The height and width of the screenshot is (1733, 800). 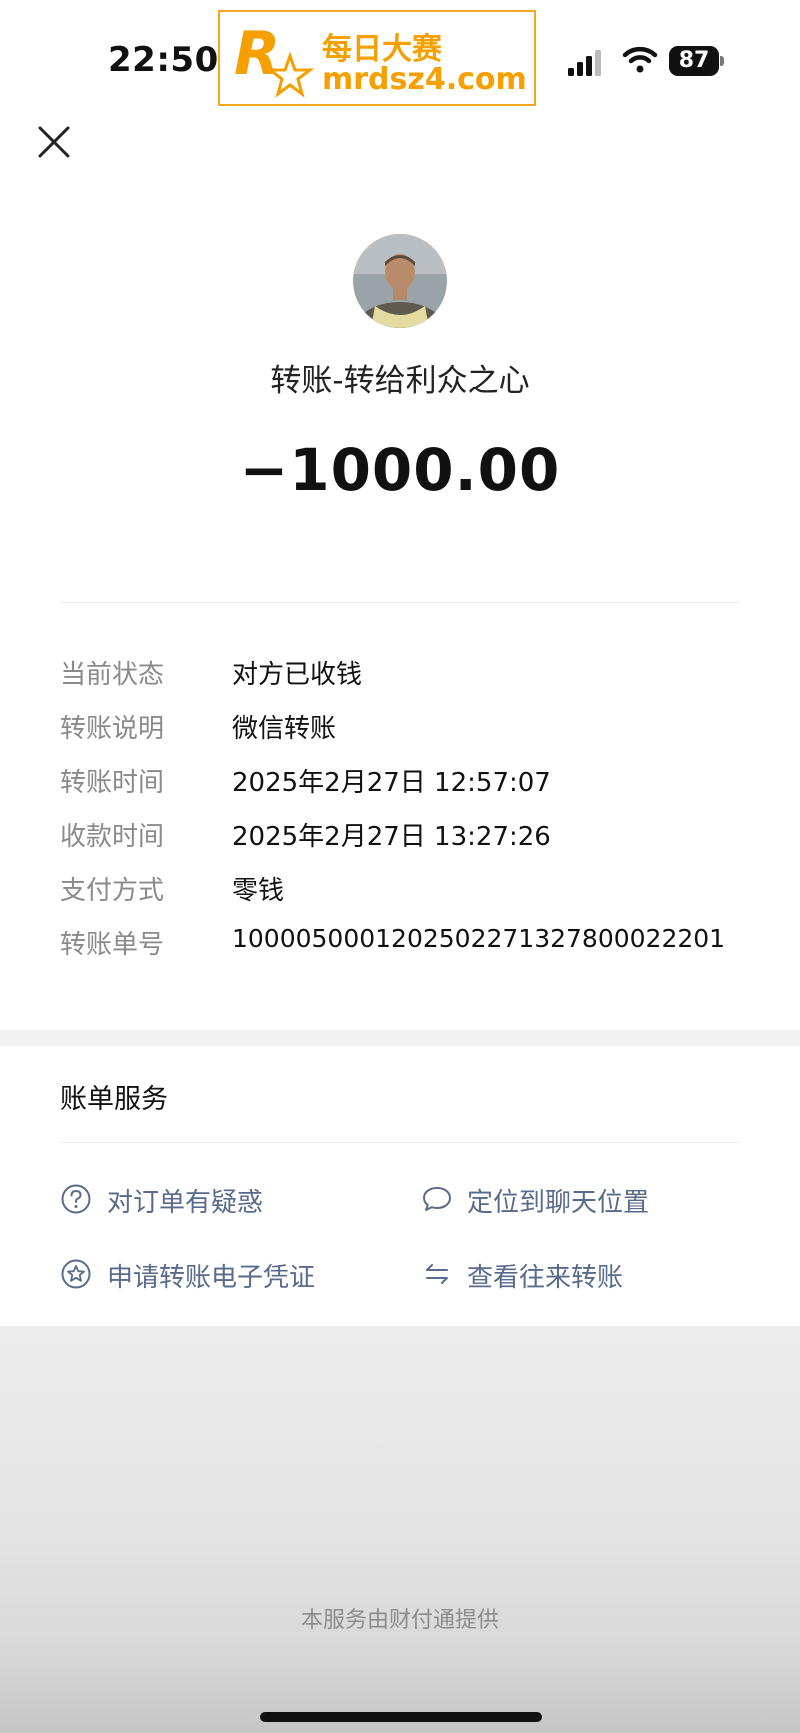 I want to click on detail-label-receive-time: 收款时间, so click(x=112, y=837).